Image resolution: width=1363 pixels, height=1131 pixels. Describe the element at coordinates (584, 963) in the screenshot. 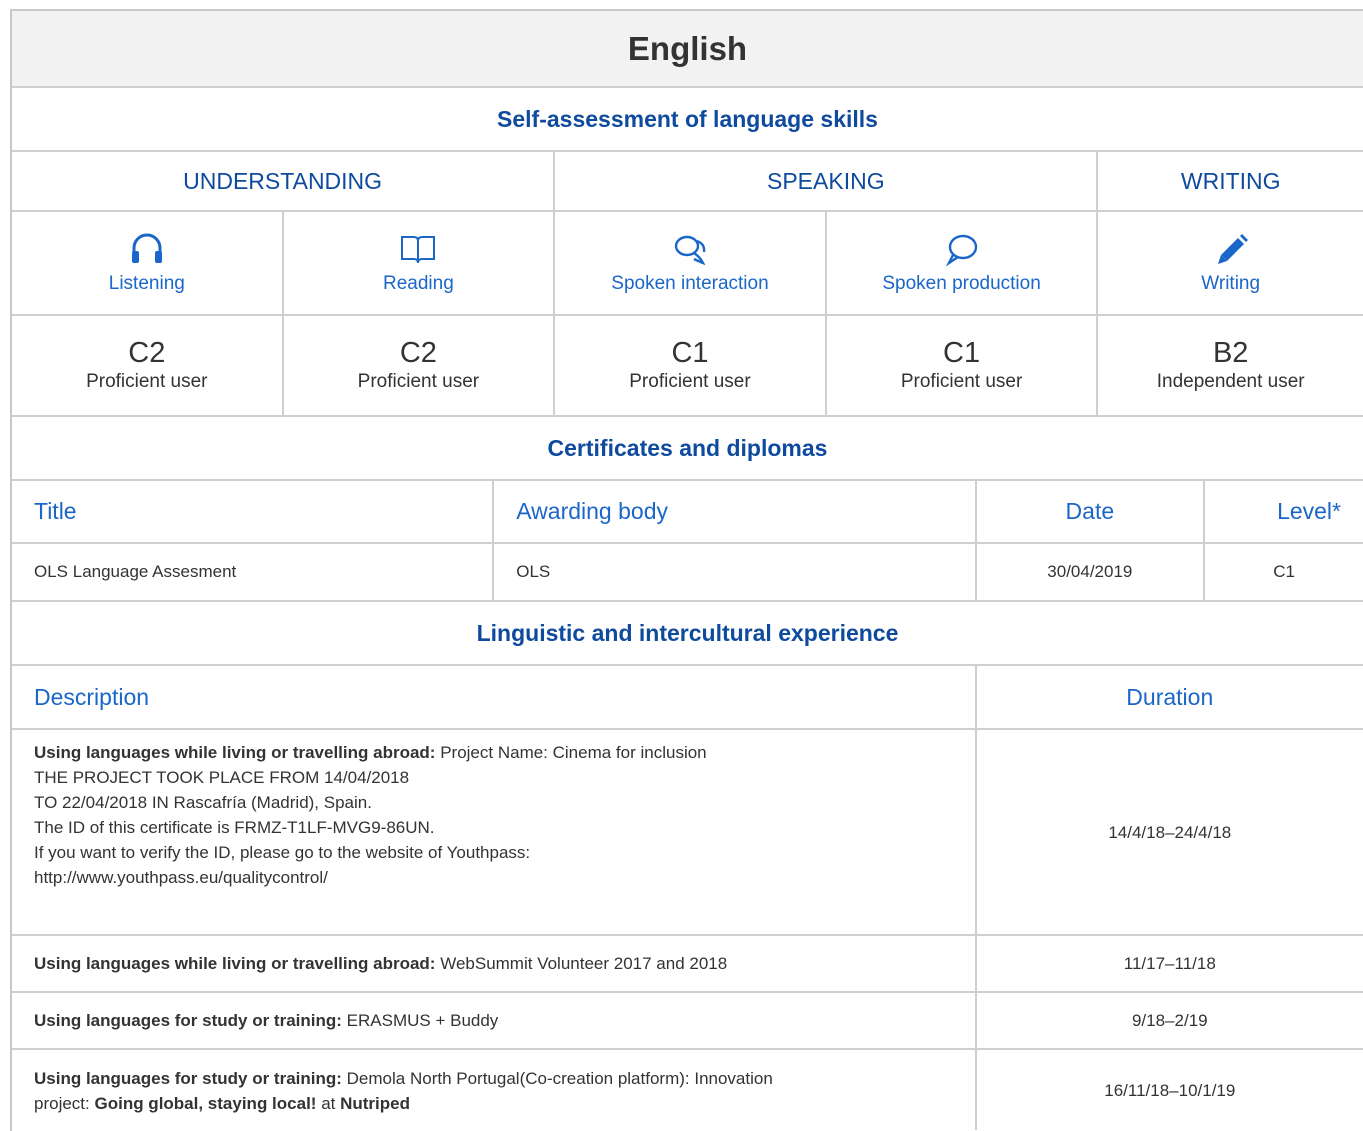

I see `experience-text: WebSummit Volunteer 2017 and 2018` at that location.